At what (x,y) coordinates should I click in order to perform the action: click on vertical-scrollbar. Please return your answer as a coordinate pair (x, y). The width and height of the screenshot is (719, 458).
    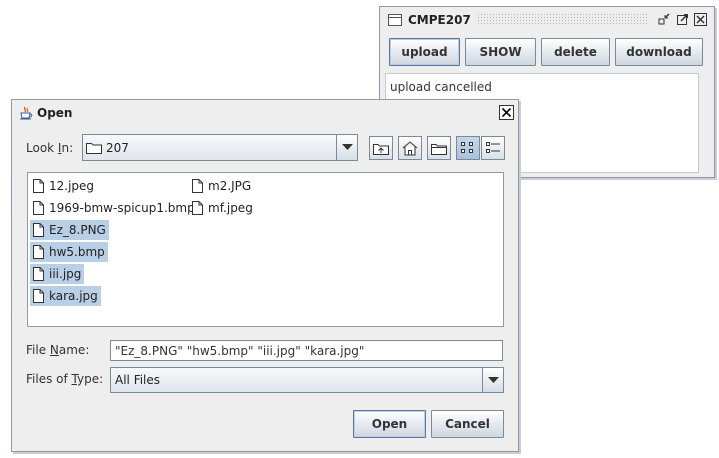
    Looking at the image, I should click on (704, 122).